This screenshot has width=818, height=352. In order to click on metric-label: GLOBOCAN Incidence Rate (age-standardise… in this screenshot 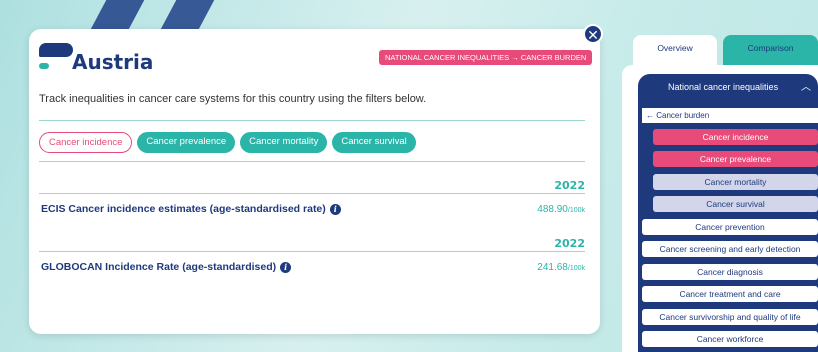, I will do `click(166, 267)`.